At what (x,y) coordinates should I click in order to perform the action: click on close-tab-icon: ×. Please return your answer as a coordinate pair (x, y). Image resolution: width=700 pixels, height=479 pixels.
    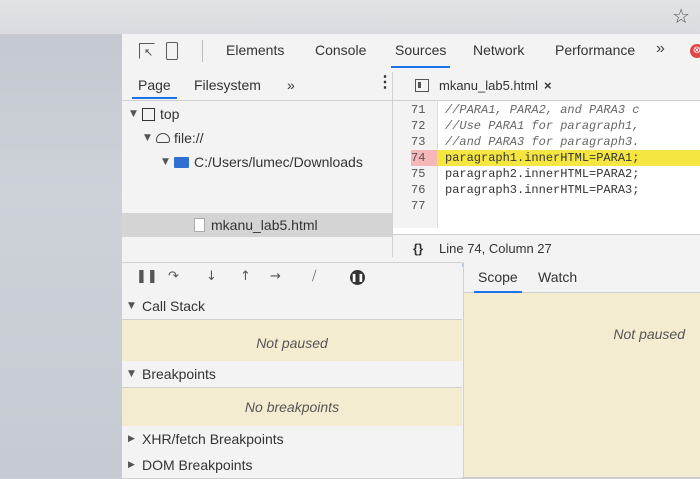
    Looking at the image, I should click on (548, 85).